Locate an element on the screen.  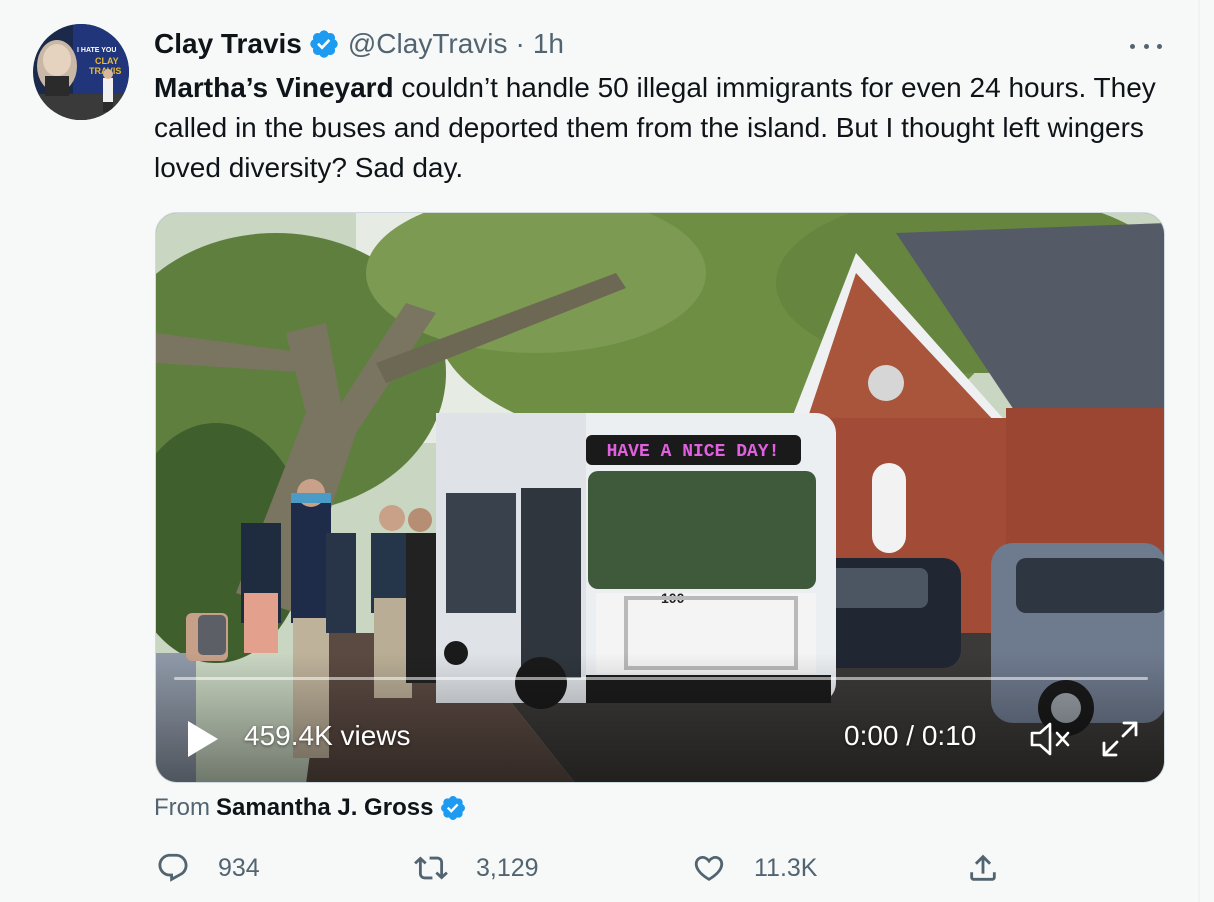
display-name: Clay Travis is located at coordinates (228, 44).